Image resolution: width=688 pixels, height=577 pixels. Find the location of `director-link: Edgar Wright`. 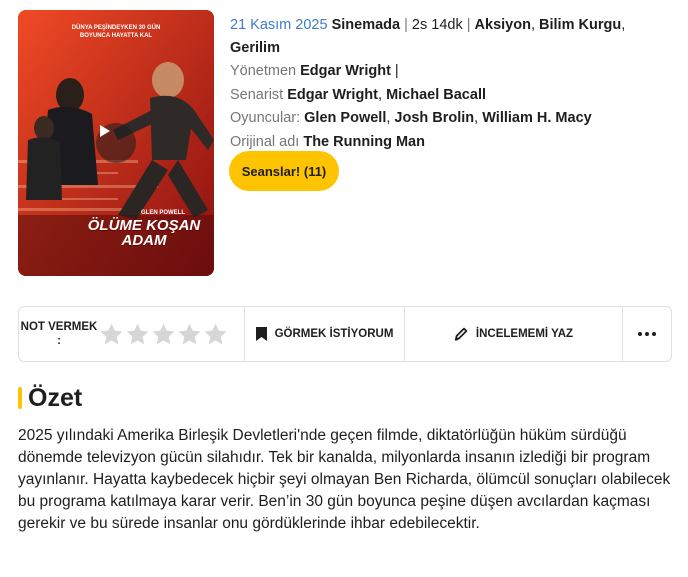

director-link: Edgar Wright is located at coordinates (345, 71).